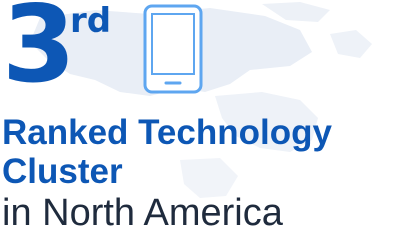 The width and height of the screenshot is (408, 248). I want to click on headline-line-2: Cluster, so click(62, 171).